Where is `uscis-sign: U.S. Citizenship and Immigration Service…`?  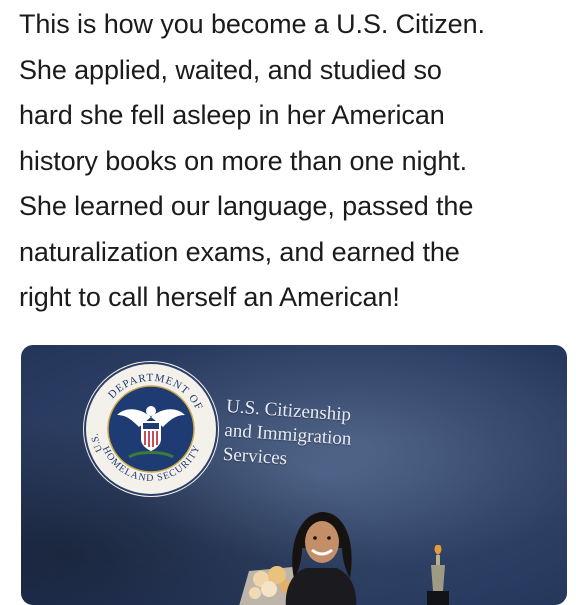 uscis-sign: U.S. Citizenship and Immigration Service… is located at coordinates (288, 435).